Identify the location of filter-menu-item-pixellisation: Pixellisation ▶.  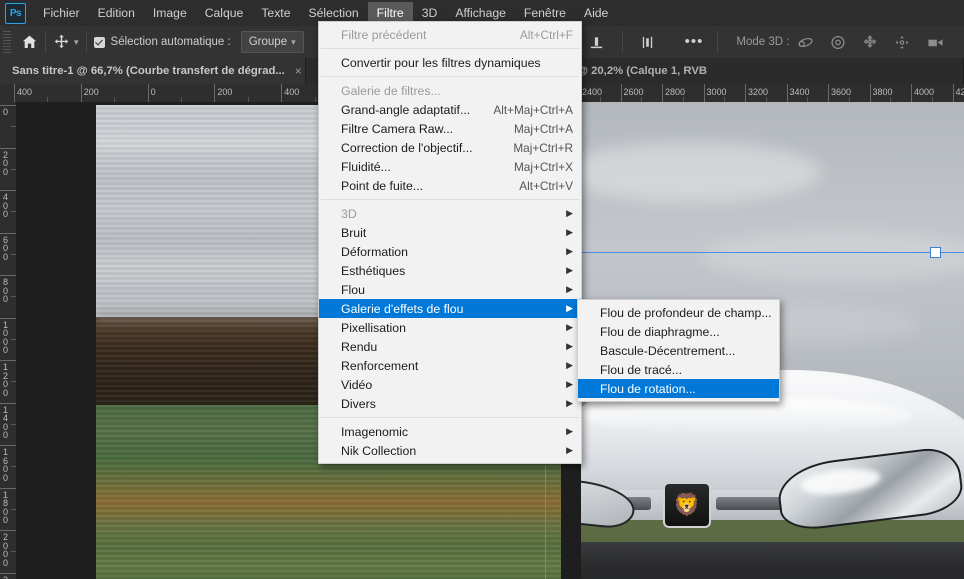
(450, 327).